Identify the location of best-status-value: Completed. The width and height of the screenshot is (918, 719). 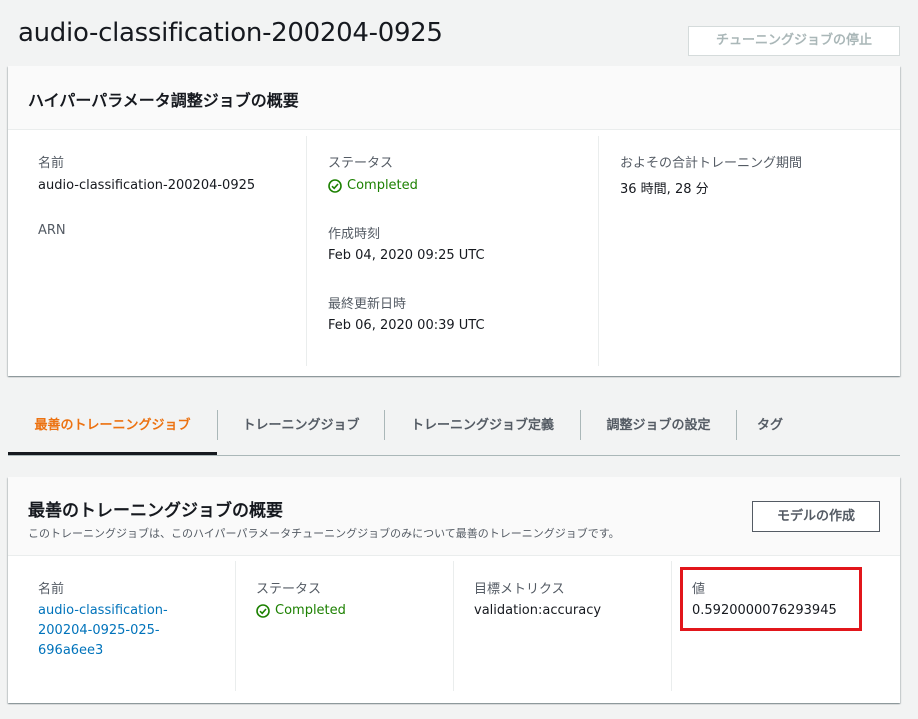
(301, 610).